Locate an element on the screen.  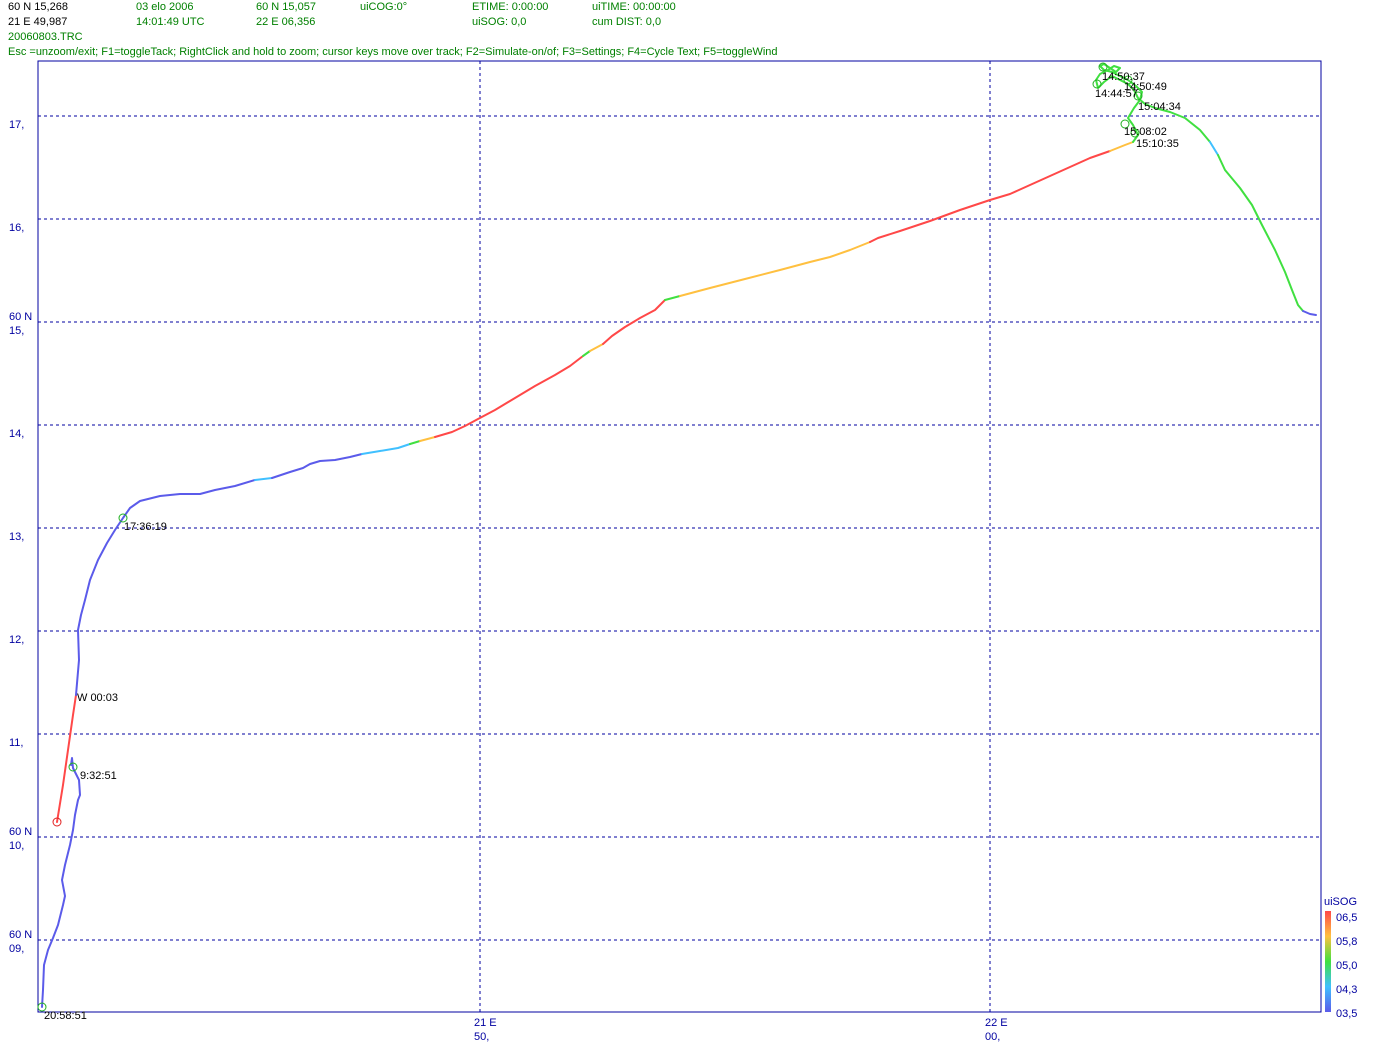
track-time-label: 15:04:34 is located at coordinates (1159, 107).